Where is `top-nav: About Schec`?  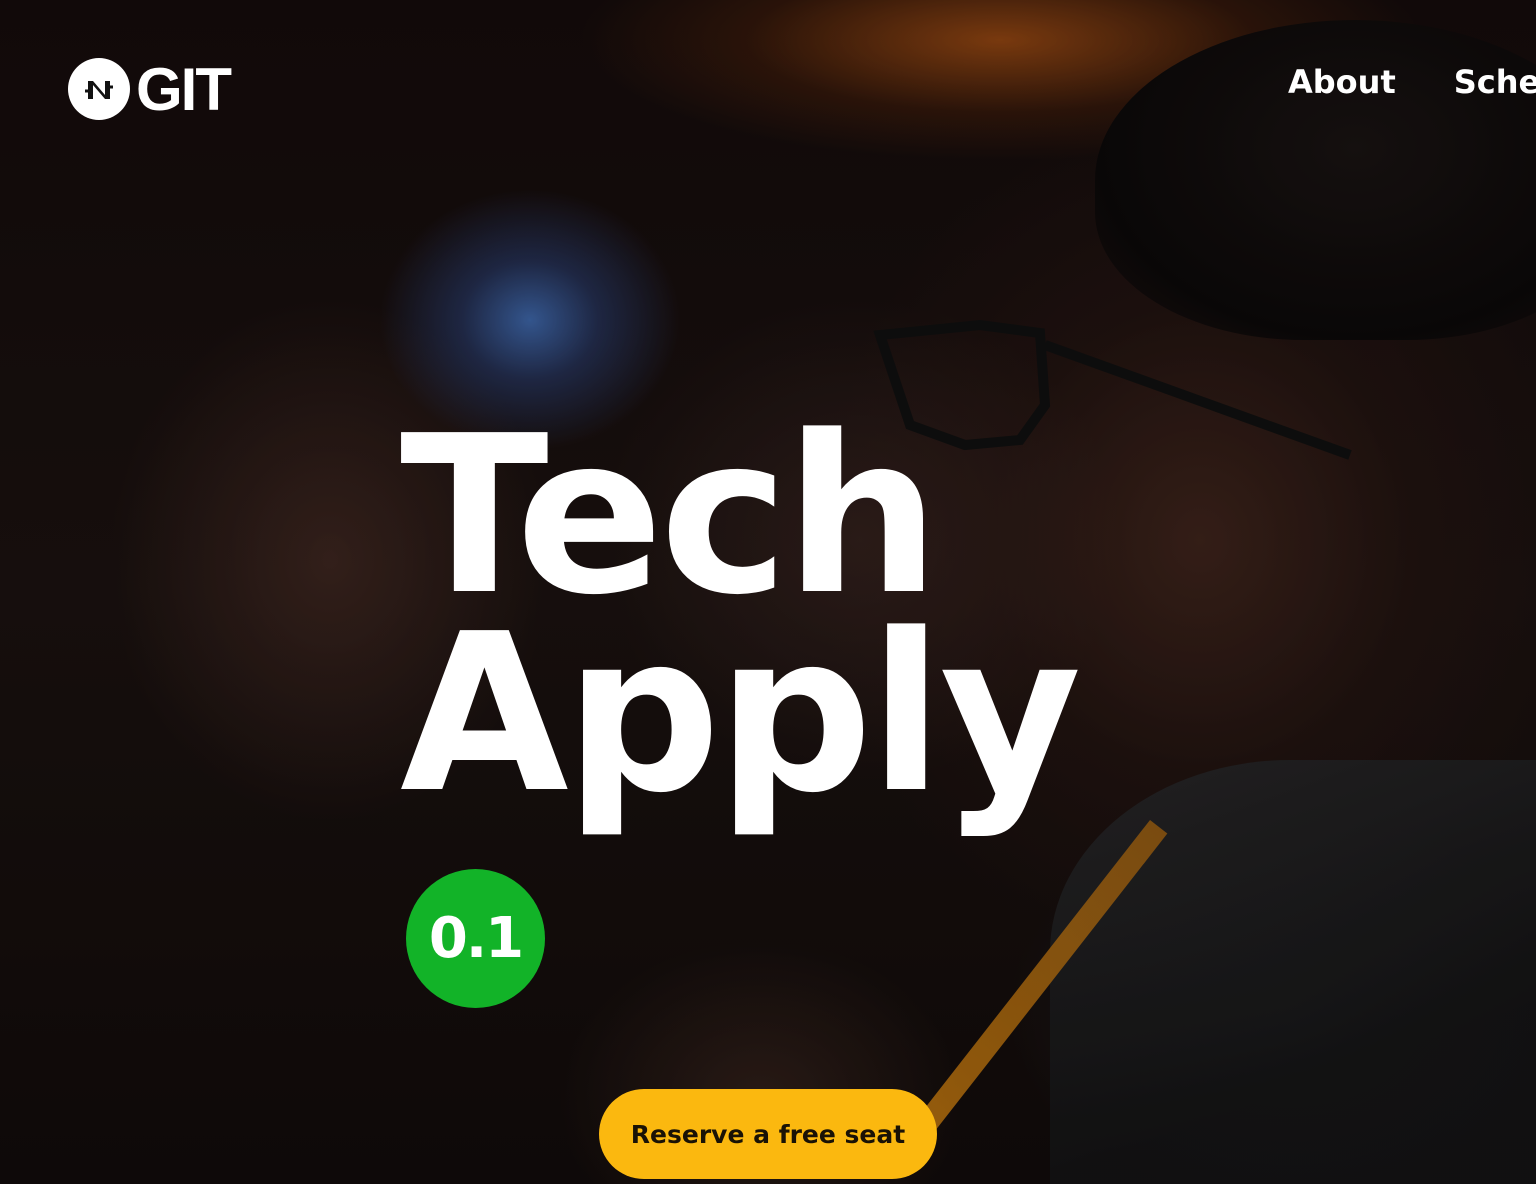
top-nav: About Schec is located at coordinates (1412, 82).